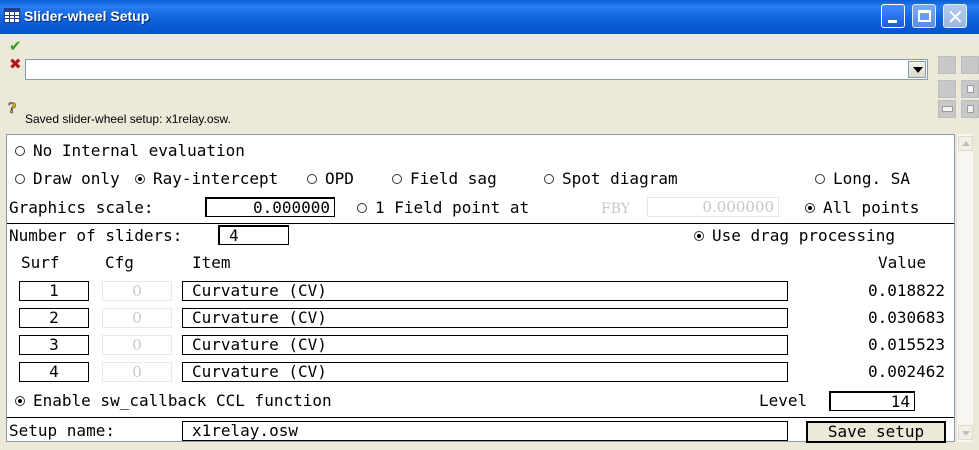 This screenshot has width=979, height=450. What do you see at coordinates (206, 179) in the screenshot?
I see `ray-intercept-option: Ray-intercept` at bounding box center [206, 179].